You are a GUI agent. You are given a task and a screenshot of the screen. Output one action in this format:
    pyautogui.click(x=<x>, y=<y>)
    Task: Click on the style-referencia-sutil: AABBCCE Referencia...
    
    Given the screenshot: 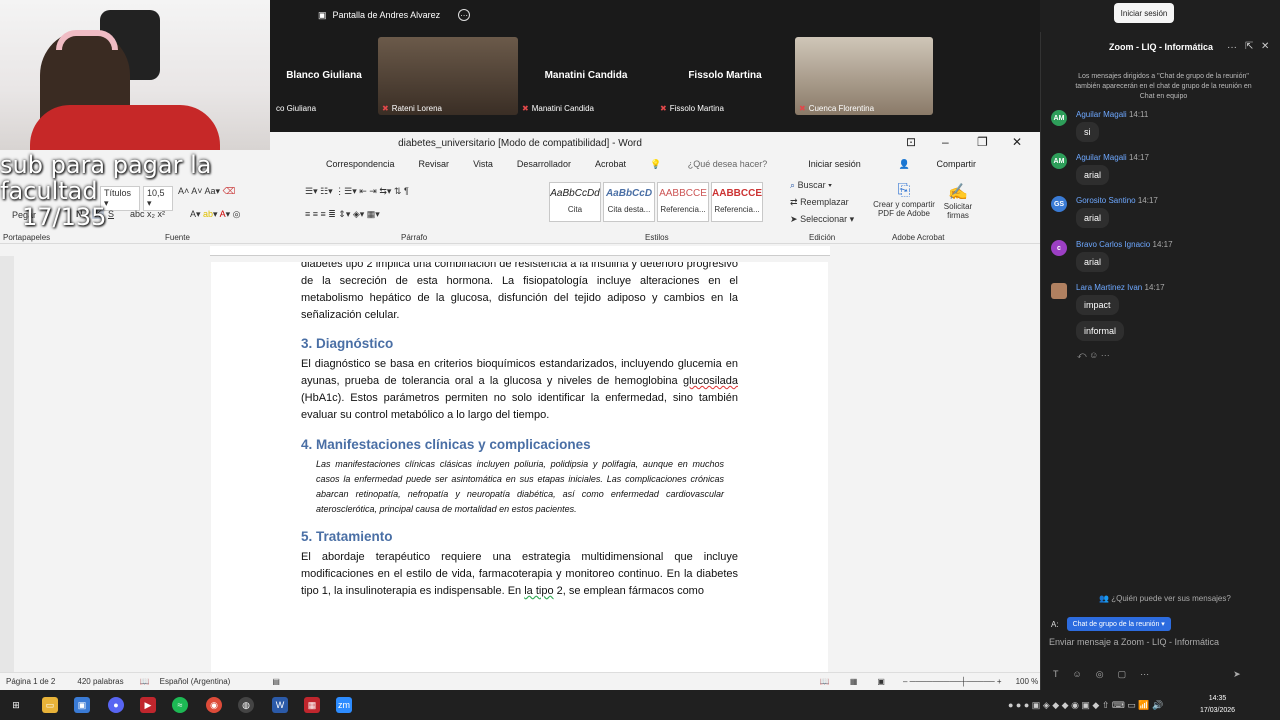 What is the action you would take?
    pyautogui.click(x=683, y=202)
    